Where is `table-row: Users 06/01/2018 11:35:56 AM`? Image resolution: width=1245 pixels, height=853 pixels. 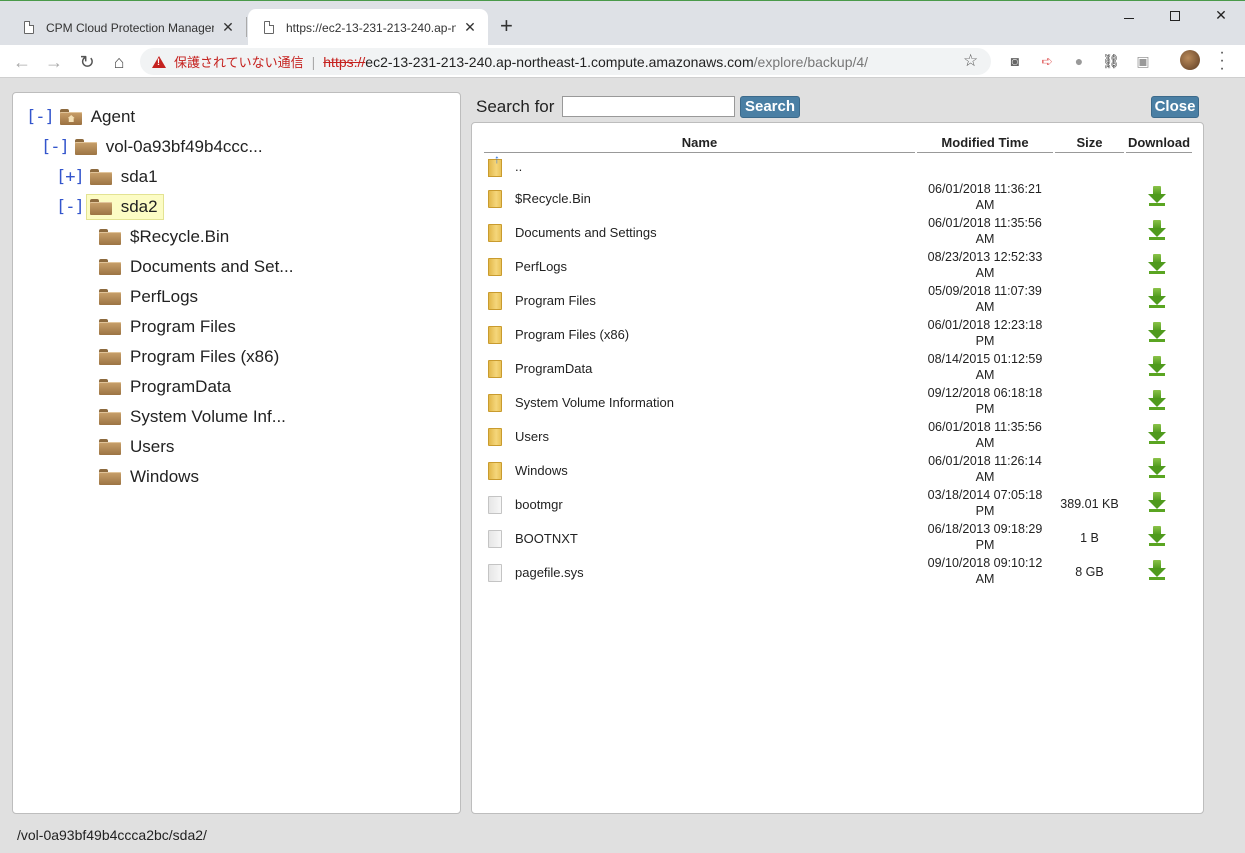
table-row: Users 06/01/2018 11:35:56 AM is located at coordinates (839, 434).